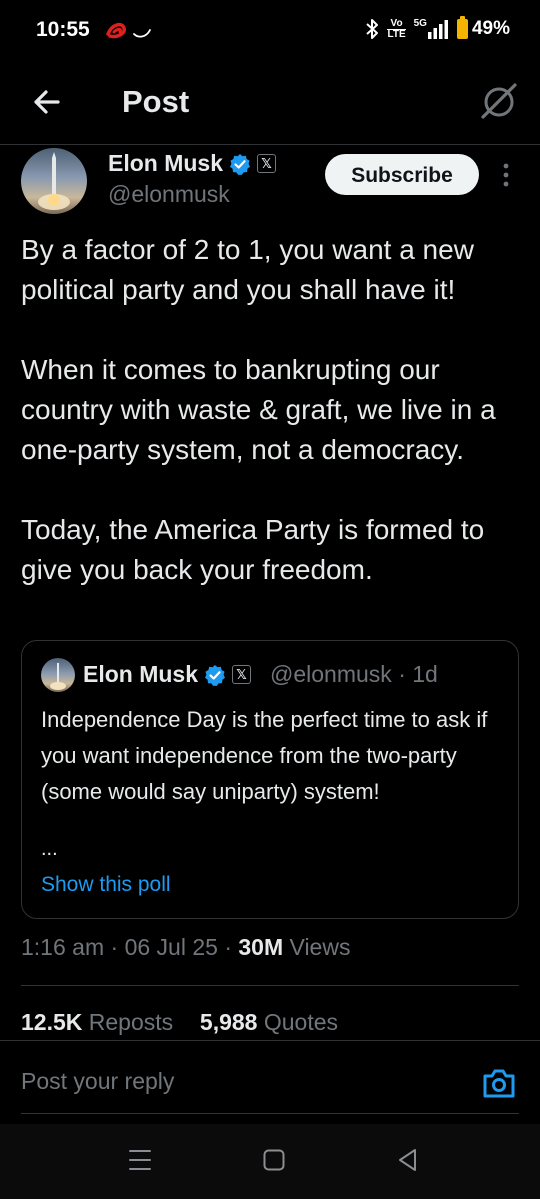  I want to click on views-count: 30M, so click(260, 947).